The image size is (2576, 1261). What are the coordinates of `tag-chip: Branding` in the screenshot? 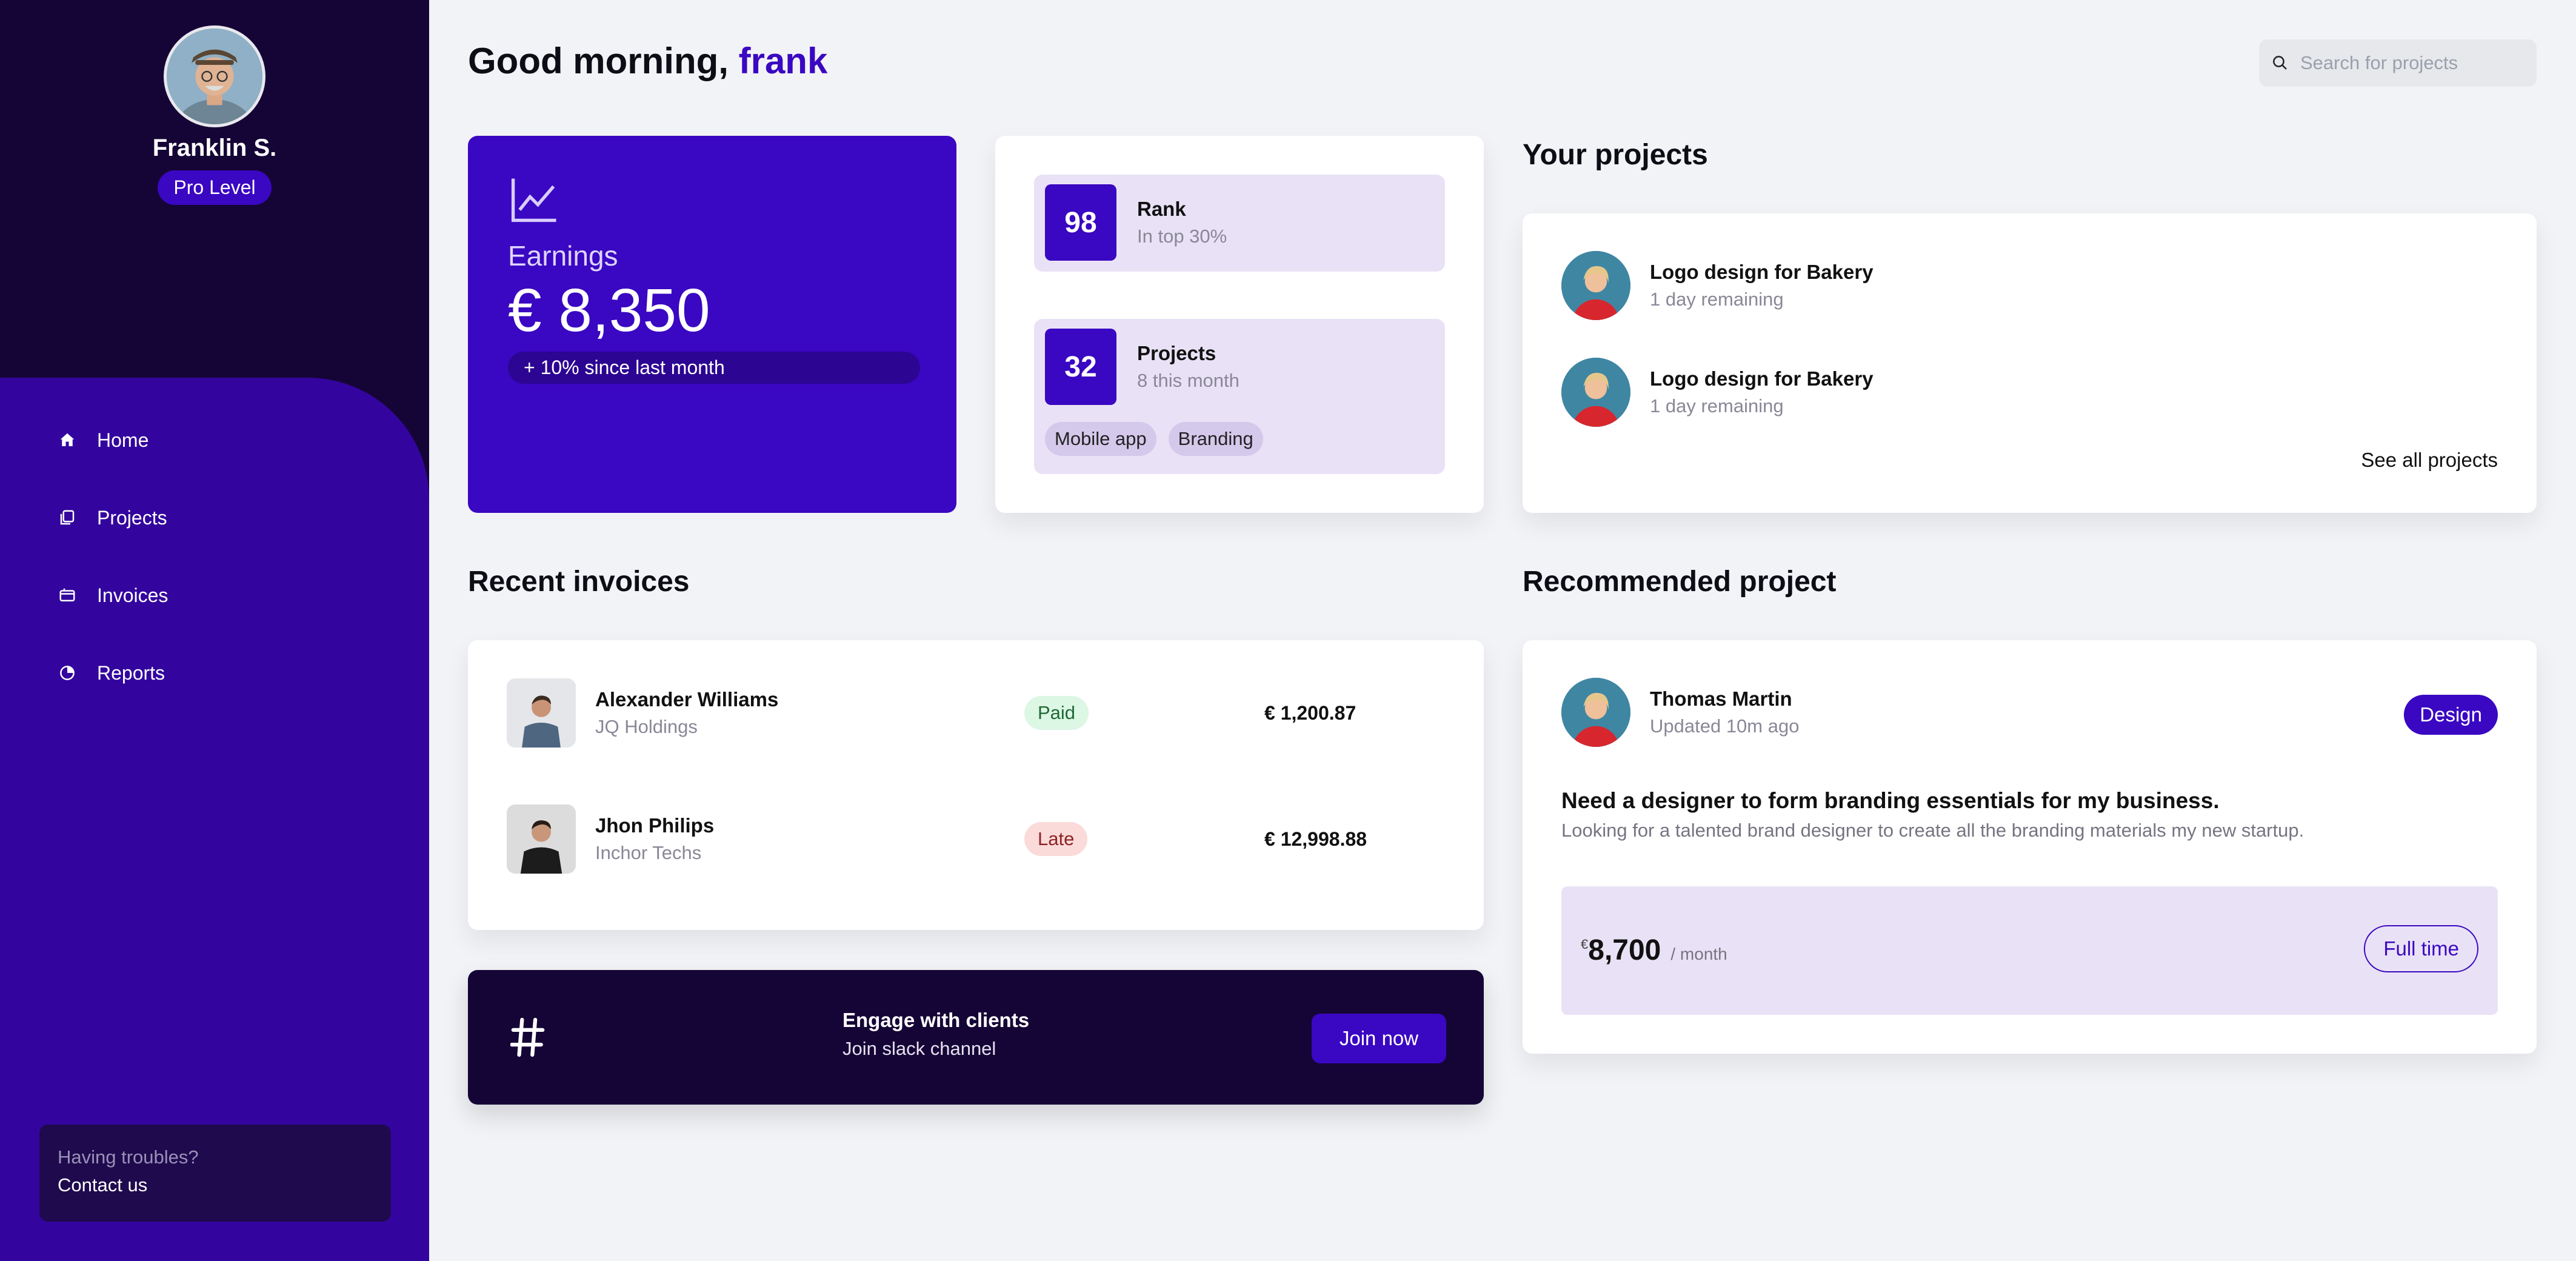 It's located at (1215, 439).